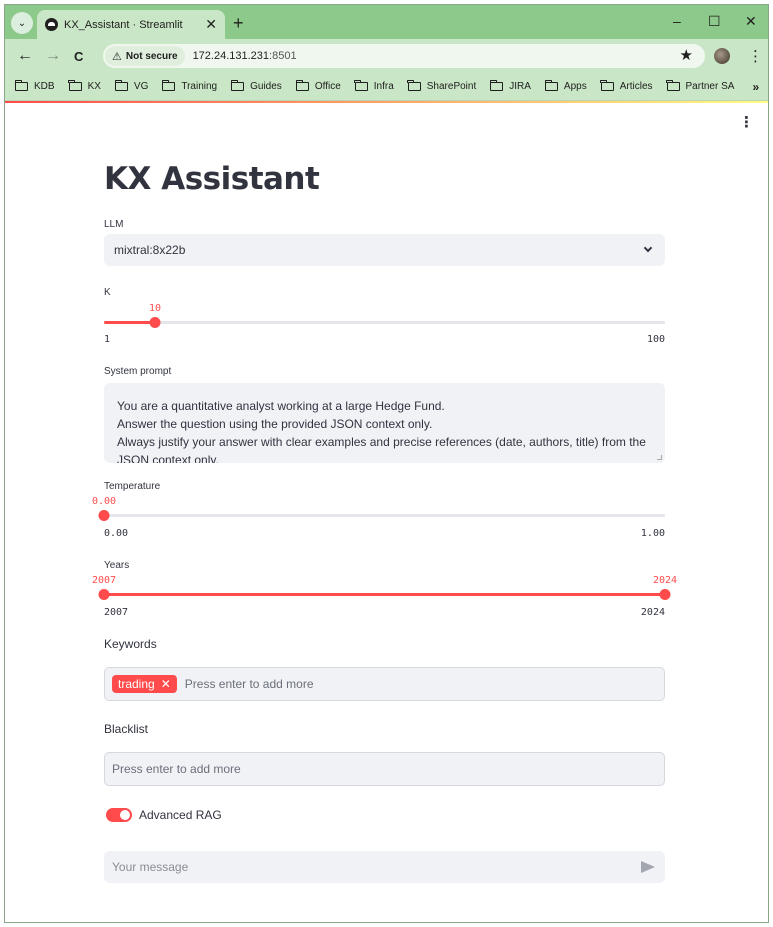 Image resolution: width=773 pixels, height=927 pixels. I want to click on bookmark-label: Infra, so click(383, 86).